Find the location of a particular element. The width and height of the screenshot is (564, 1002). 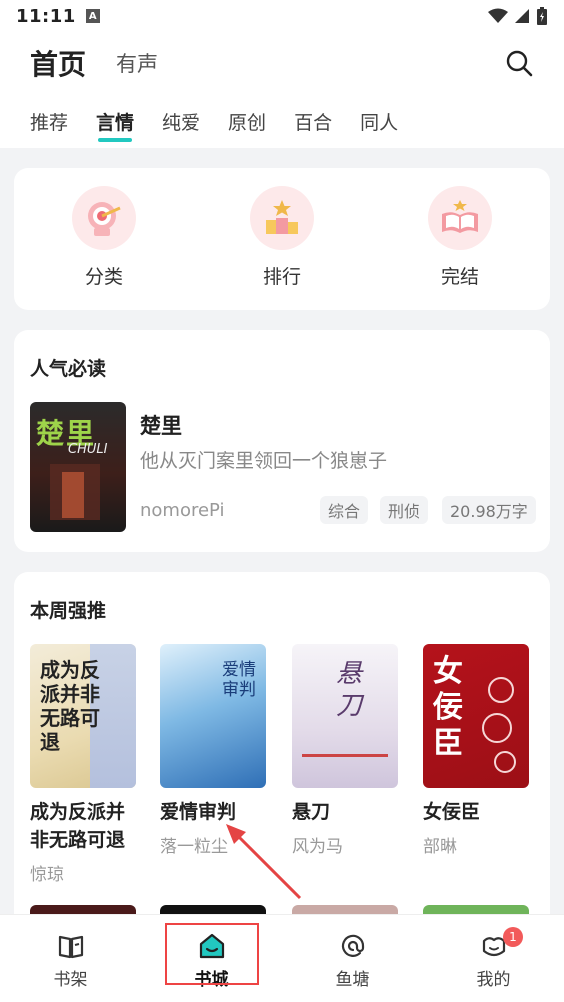

nav-profile: 我的 1 is located at coordinates (493, 958).